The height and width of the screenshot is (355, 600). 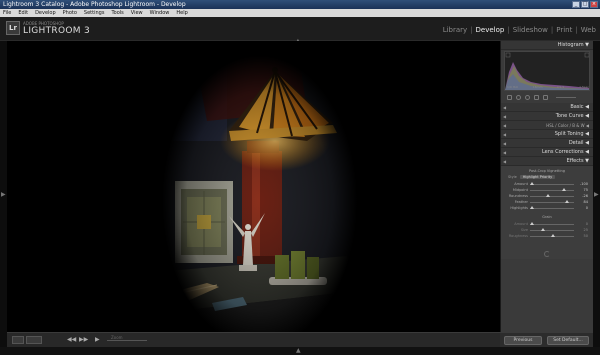 I want to click on red-eye-icon, so click(x=527, y=97).